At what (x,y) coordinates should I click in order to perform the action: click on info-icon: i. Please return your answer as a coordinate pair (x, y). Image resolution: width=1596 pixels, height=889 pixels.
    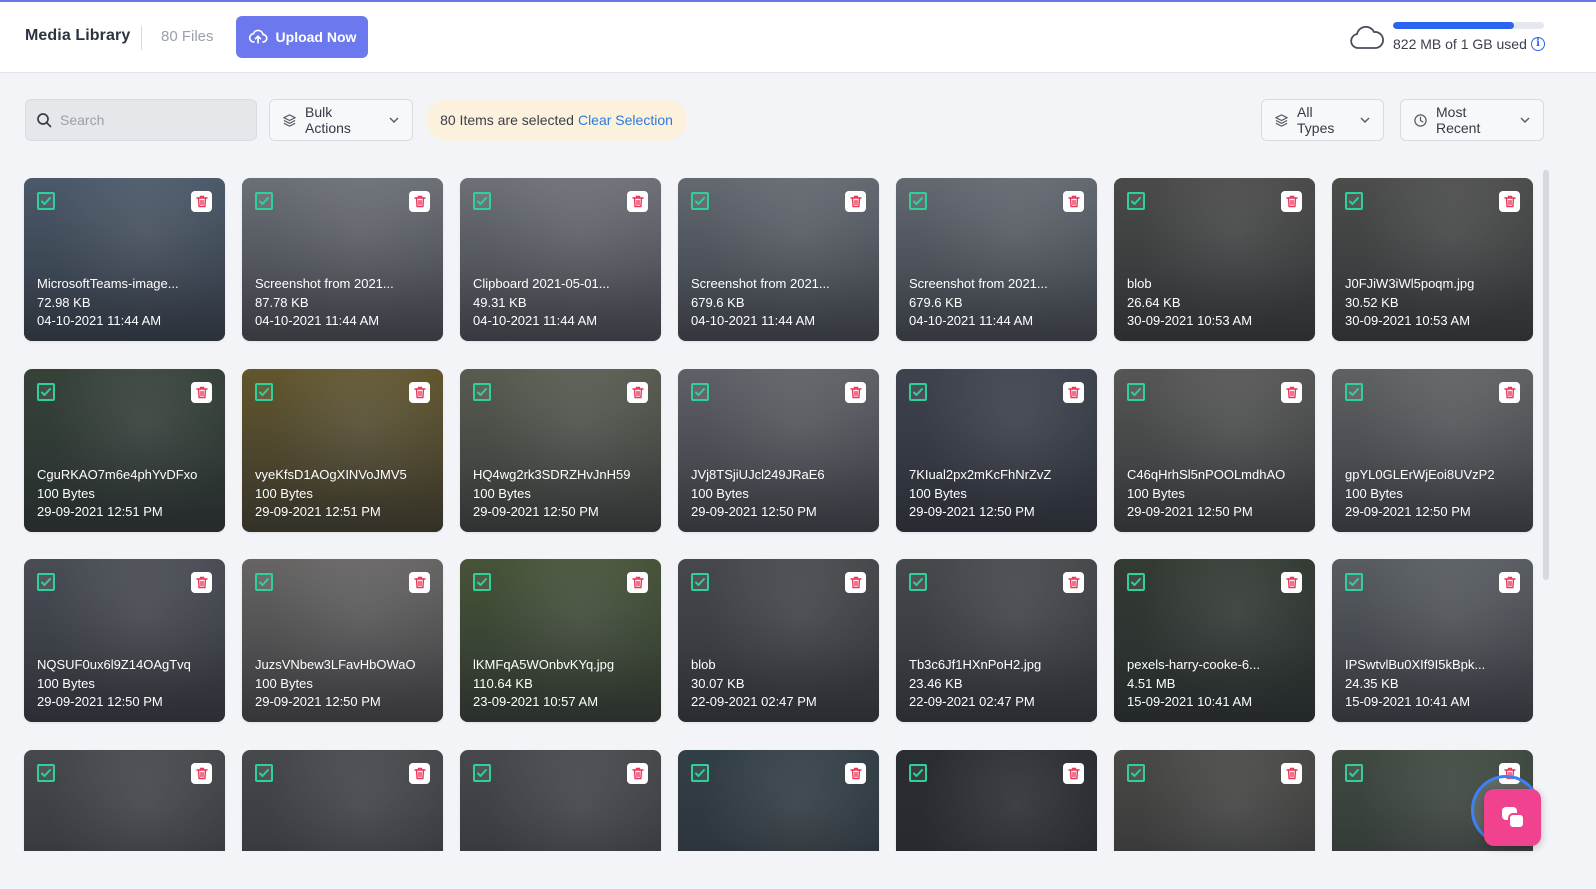
    Looking at the image, I should click on (1538, 44).